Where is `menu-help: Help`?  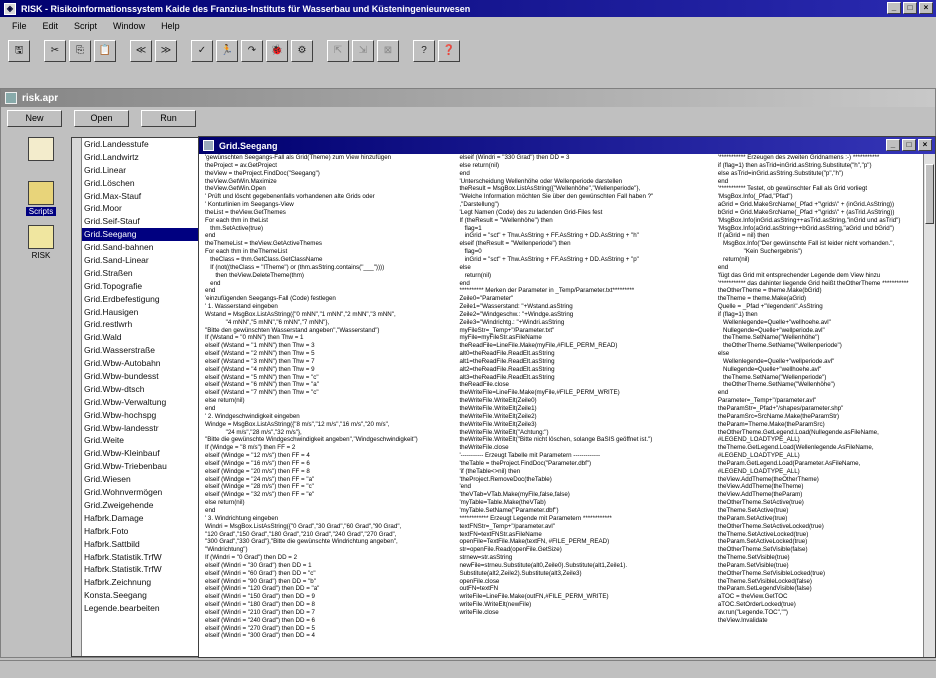
menu-help: Help is located at coordinates (170, 26).